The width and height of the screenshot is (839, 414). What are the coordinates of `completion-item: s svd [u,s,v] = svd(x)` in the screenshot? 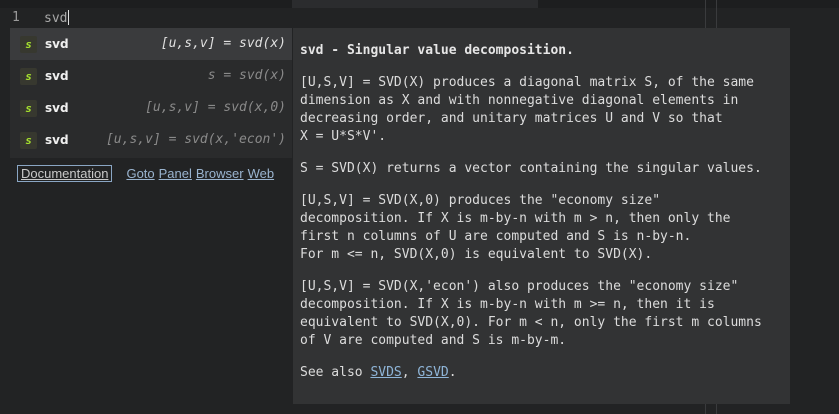 It's located at (151, 44).